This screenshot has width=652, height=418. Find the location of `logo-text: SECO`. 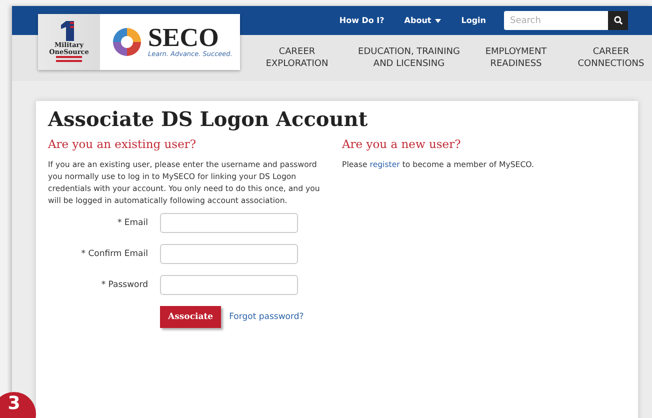

logo-text: SECO is located at coordinates (183, 38).